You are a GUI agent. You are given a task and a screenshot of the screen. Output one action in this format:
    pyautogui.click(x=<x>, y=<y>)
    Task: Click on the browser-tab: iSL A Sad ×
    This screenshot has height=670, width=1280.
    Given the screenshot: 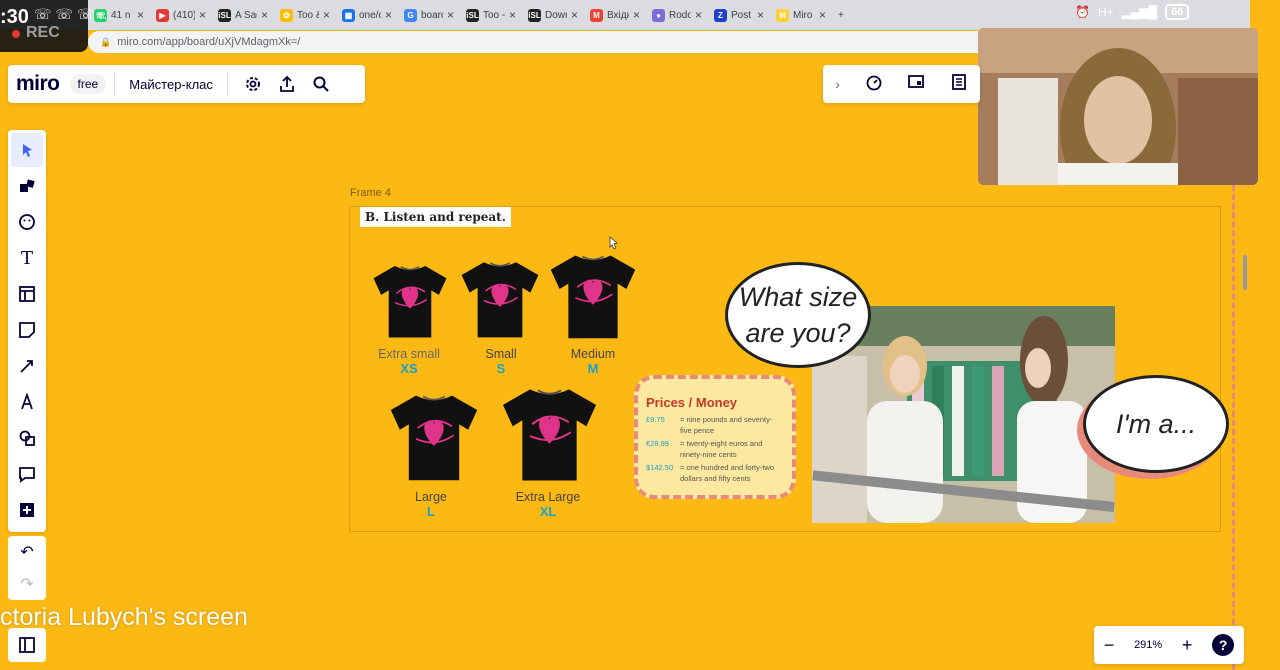 What is the action you would take?
    pyautogui.click(x=243, y=15)
    